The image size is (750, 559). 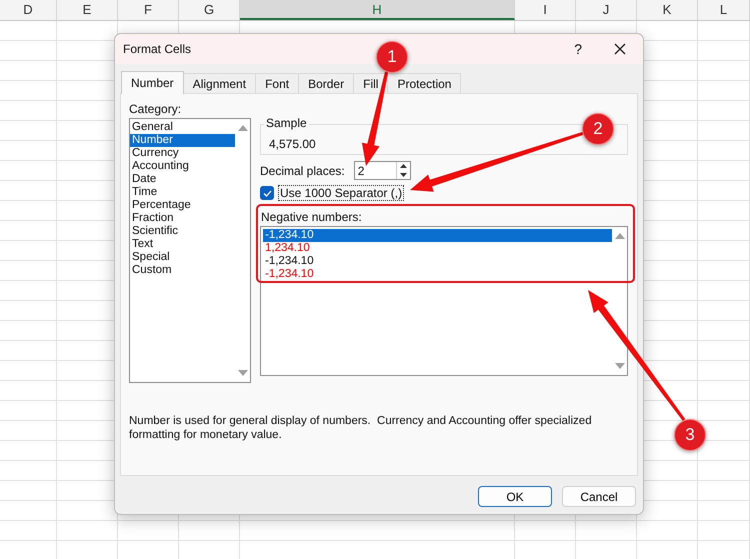 I want to click on ok-button: OK, so click(x=515, y=496).